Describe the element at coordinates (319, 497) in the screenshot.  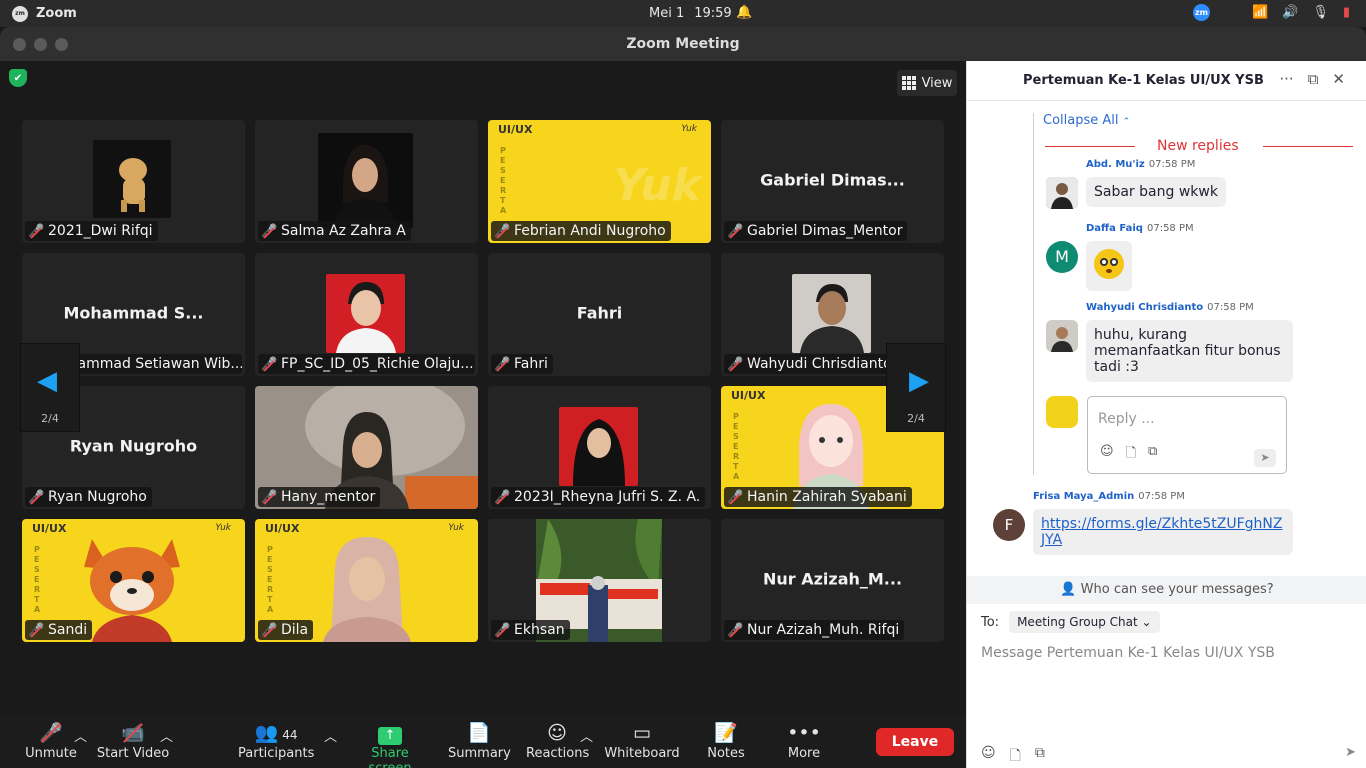
I see `participant-name-label: 🎤 Hany_mentor` at that location.